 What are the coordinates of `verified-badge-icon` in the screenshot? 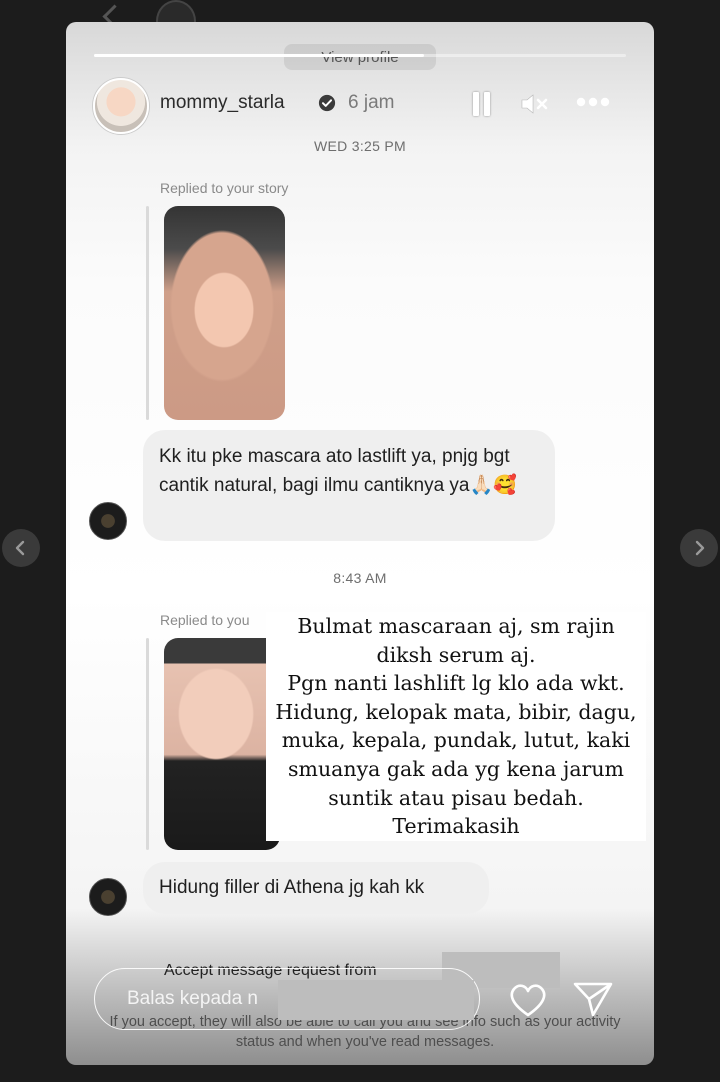 It's located at (327, 103).